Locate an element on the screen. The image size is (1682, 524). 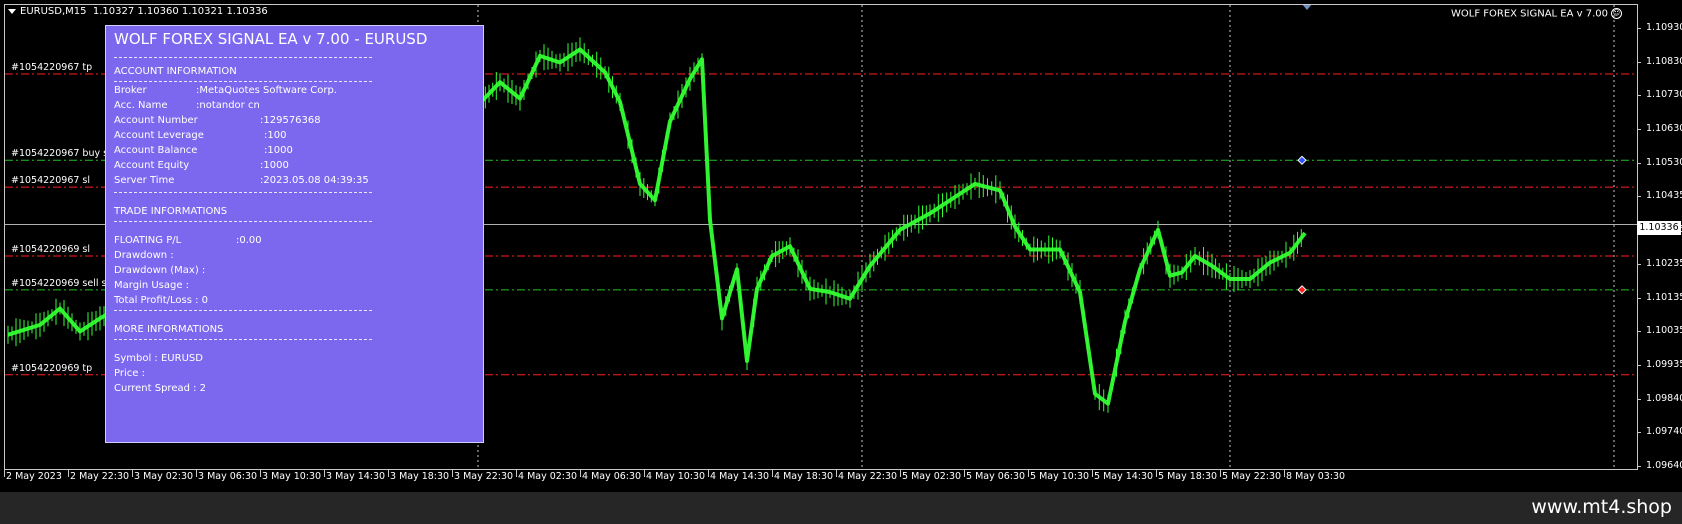
time-tick-label: 5 May 06:30 is located at coordinates (996, 476).